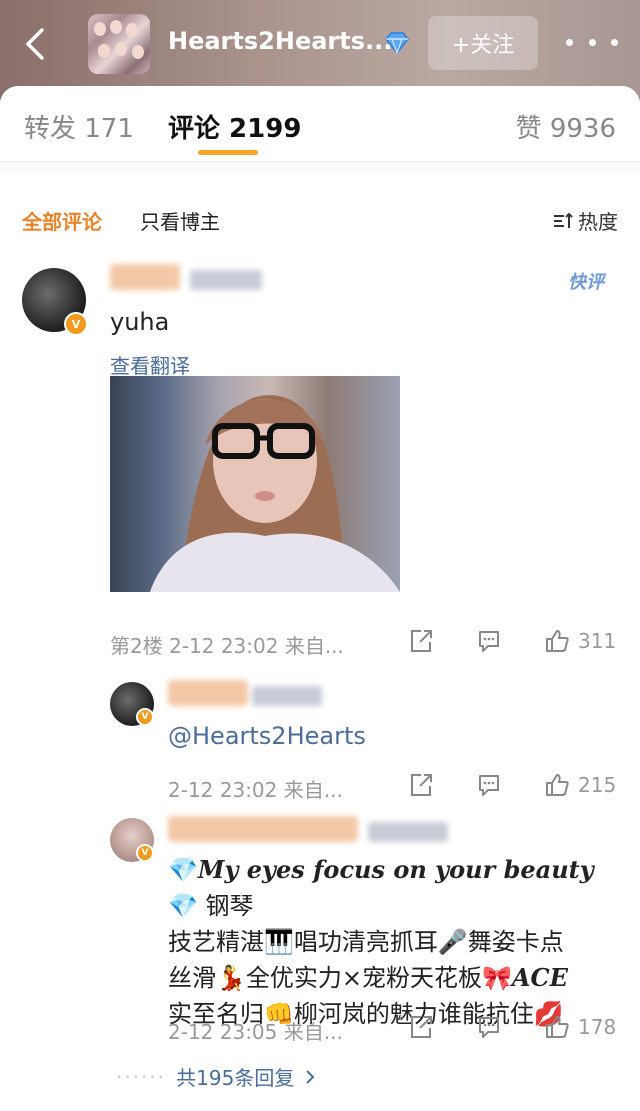 This screenshot has height=1111, width=640. I want to click on reply-text-line1: 钢琴, so click(225, 906).